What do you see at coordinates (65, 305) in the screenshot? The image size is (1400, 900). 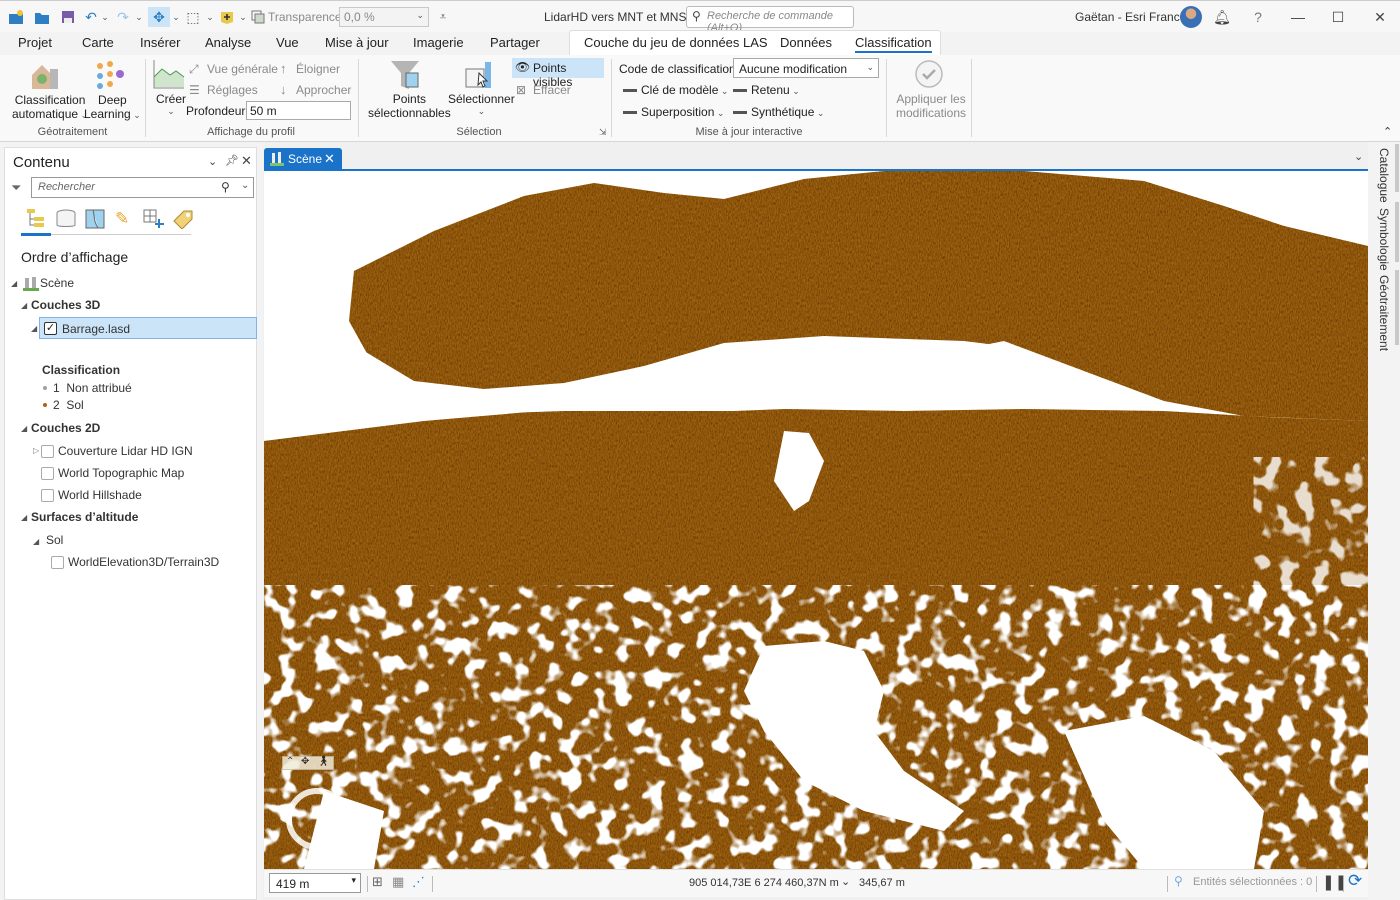 I see `tree-couches-3d: Couches 3D` at bounding box center [65, 305].